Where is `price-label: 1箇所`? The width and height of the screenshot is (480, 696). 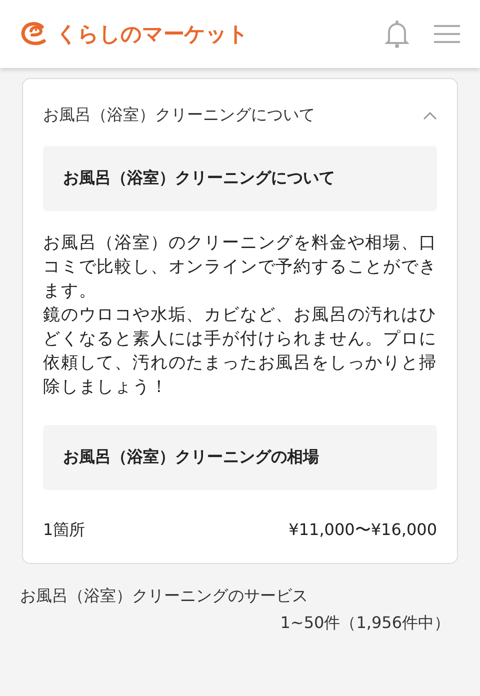 price-label: 1箇所 is located at coordinates (64, 530).